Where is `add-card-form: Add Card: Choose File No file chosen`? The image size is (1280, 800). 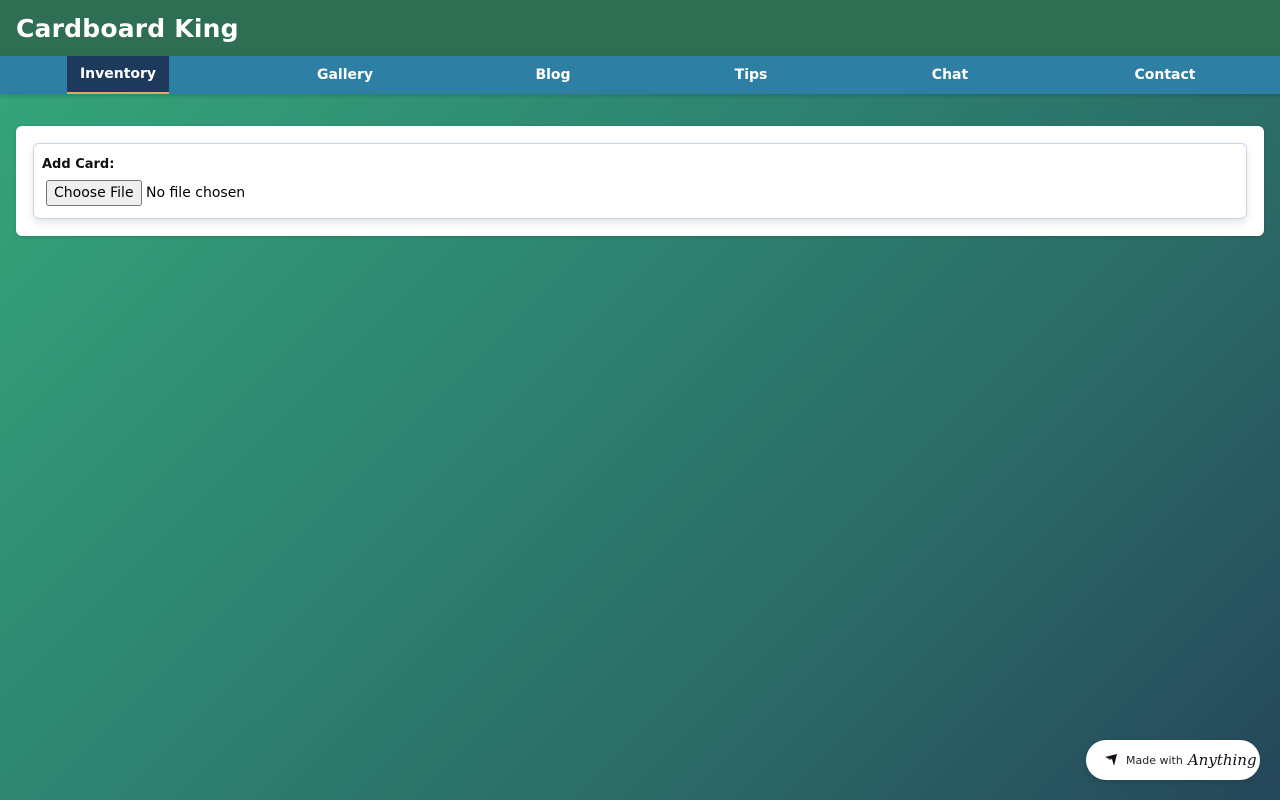
add-card-form: Add Card: Choose File No file chosen is located at coordinates (640, 181).